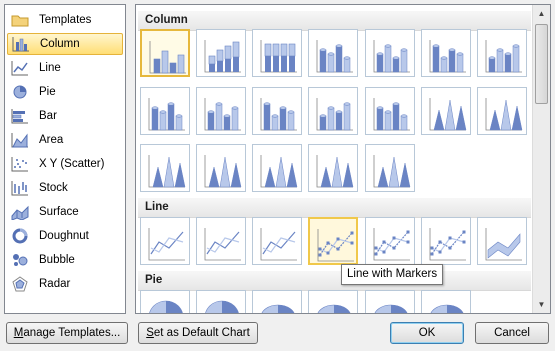  I want to click on category-item-surface: Surface, so click(65, 212).